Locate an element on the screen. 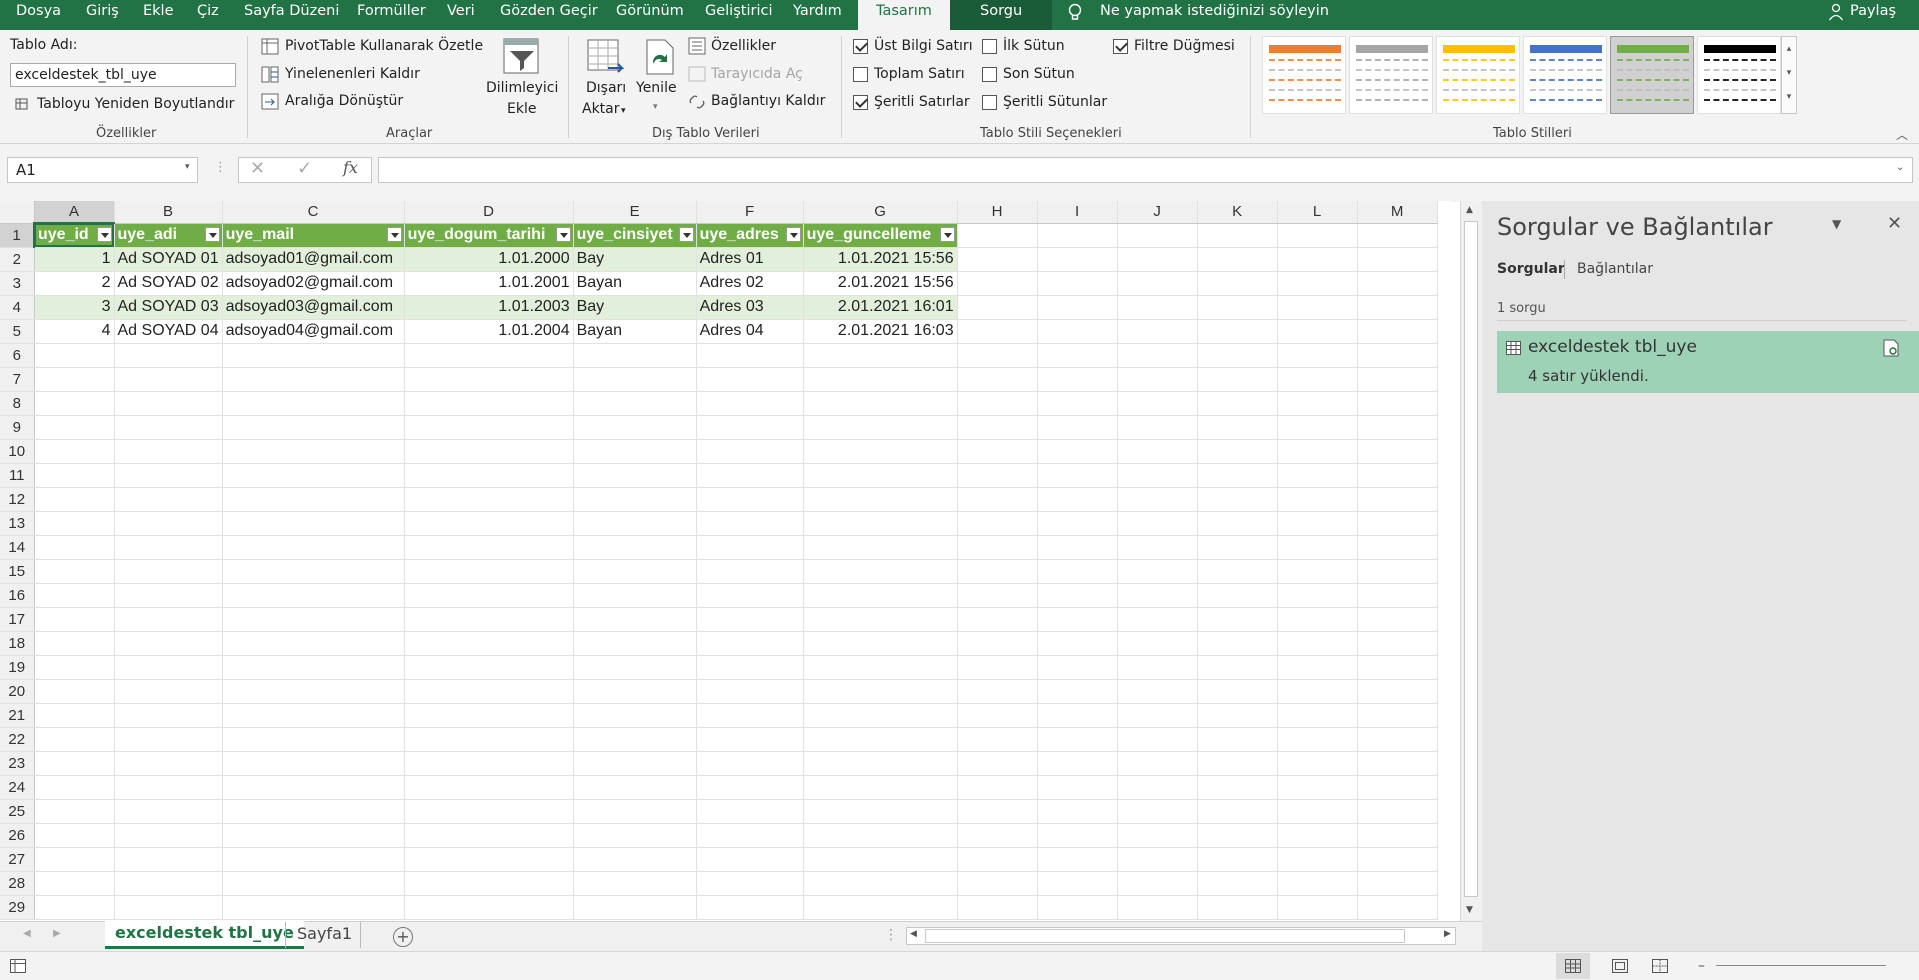  zoom-slider is located at coordinates (1801, 965).